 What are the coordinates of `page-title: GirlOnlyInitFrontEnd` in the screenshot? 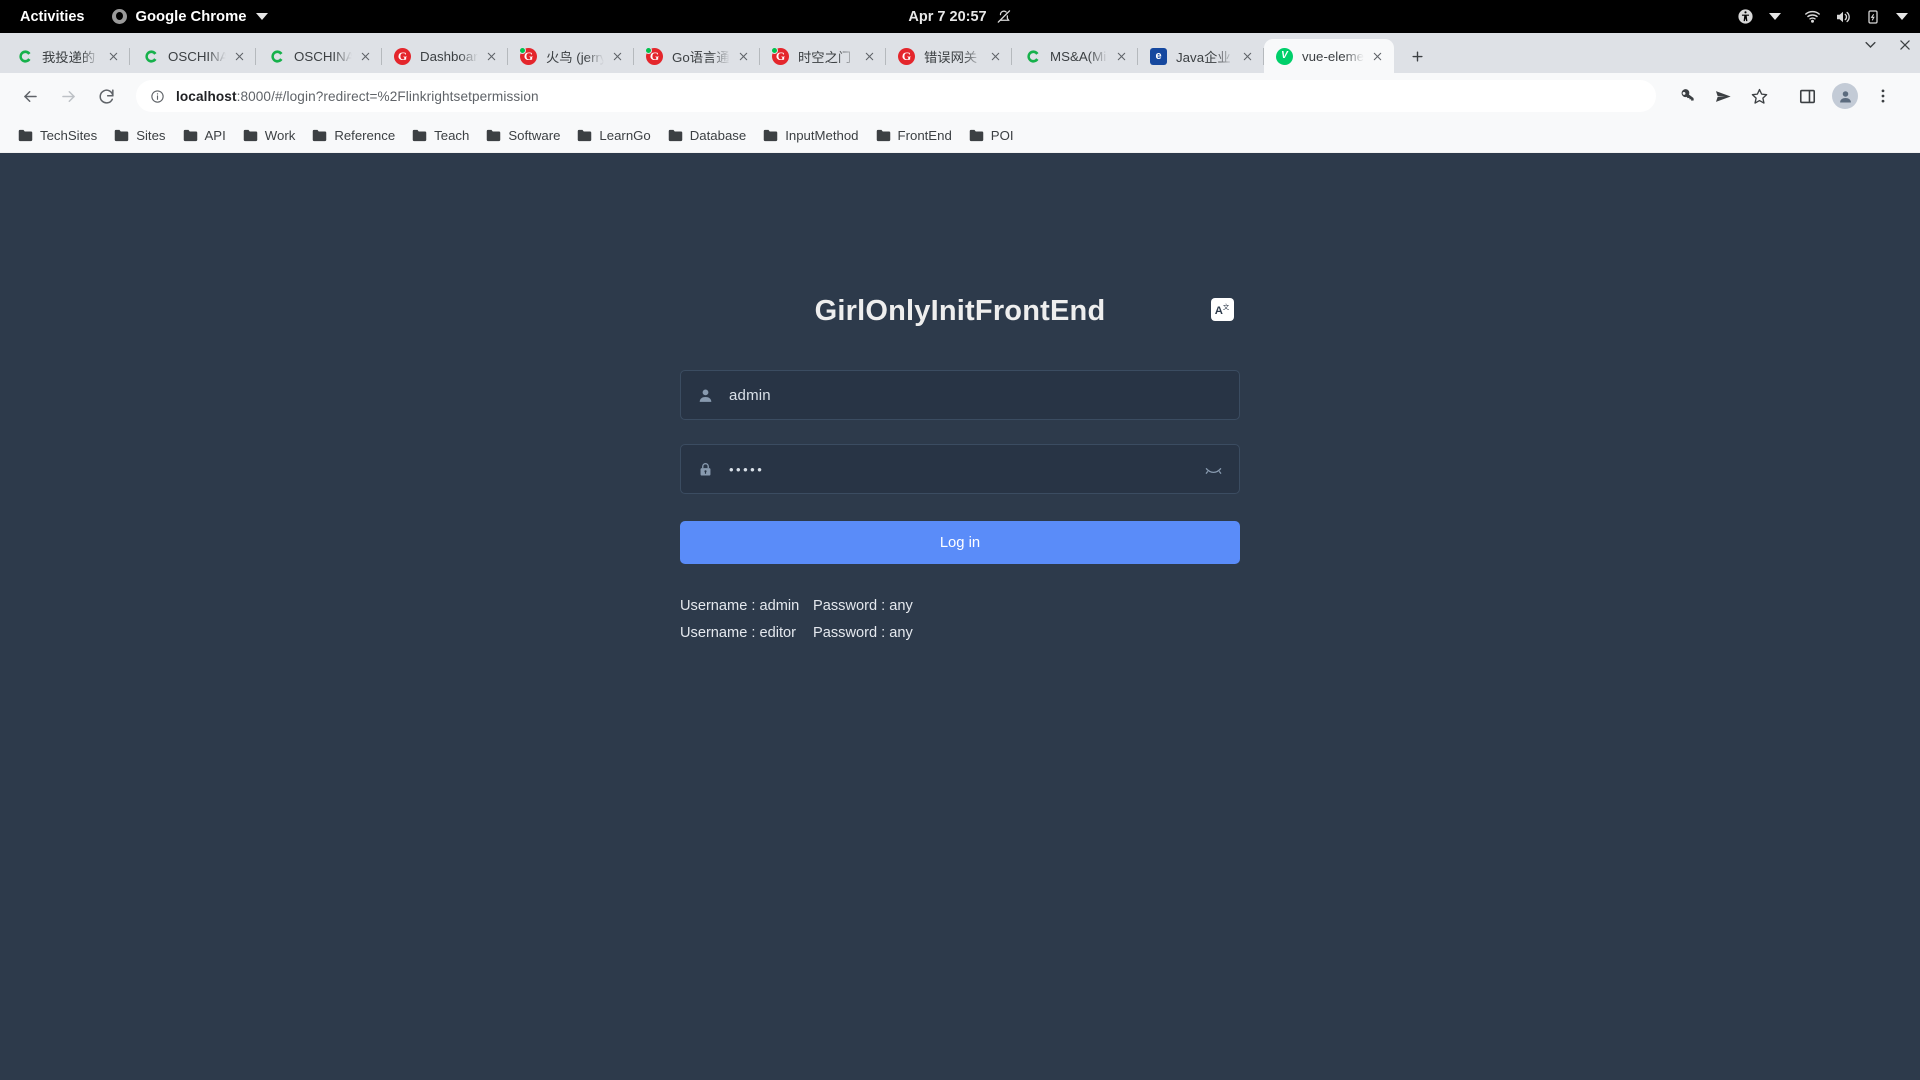 It's located at (960, 311).